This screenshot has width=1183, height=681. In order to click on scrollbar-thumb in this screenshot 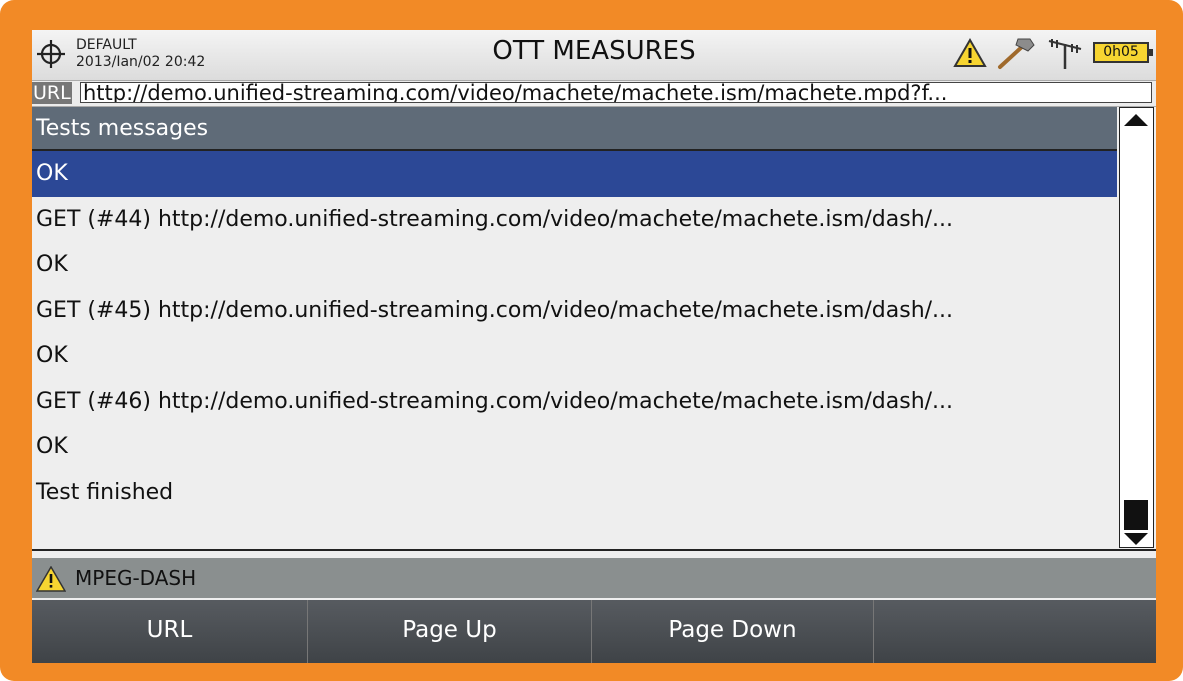, I will do `click(1136, 515)`.